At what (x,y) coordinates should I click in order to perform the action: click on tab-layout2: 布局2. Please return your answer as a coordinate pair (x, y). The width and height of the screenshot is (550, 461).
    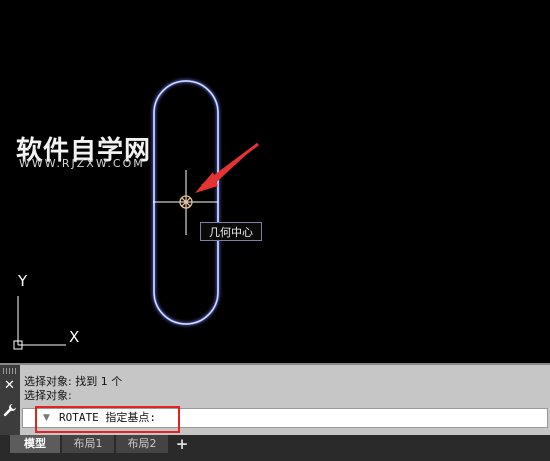
    Looking at the image, I should click on (142, 444).